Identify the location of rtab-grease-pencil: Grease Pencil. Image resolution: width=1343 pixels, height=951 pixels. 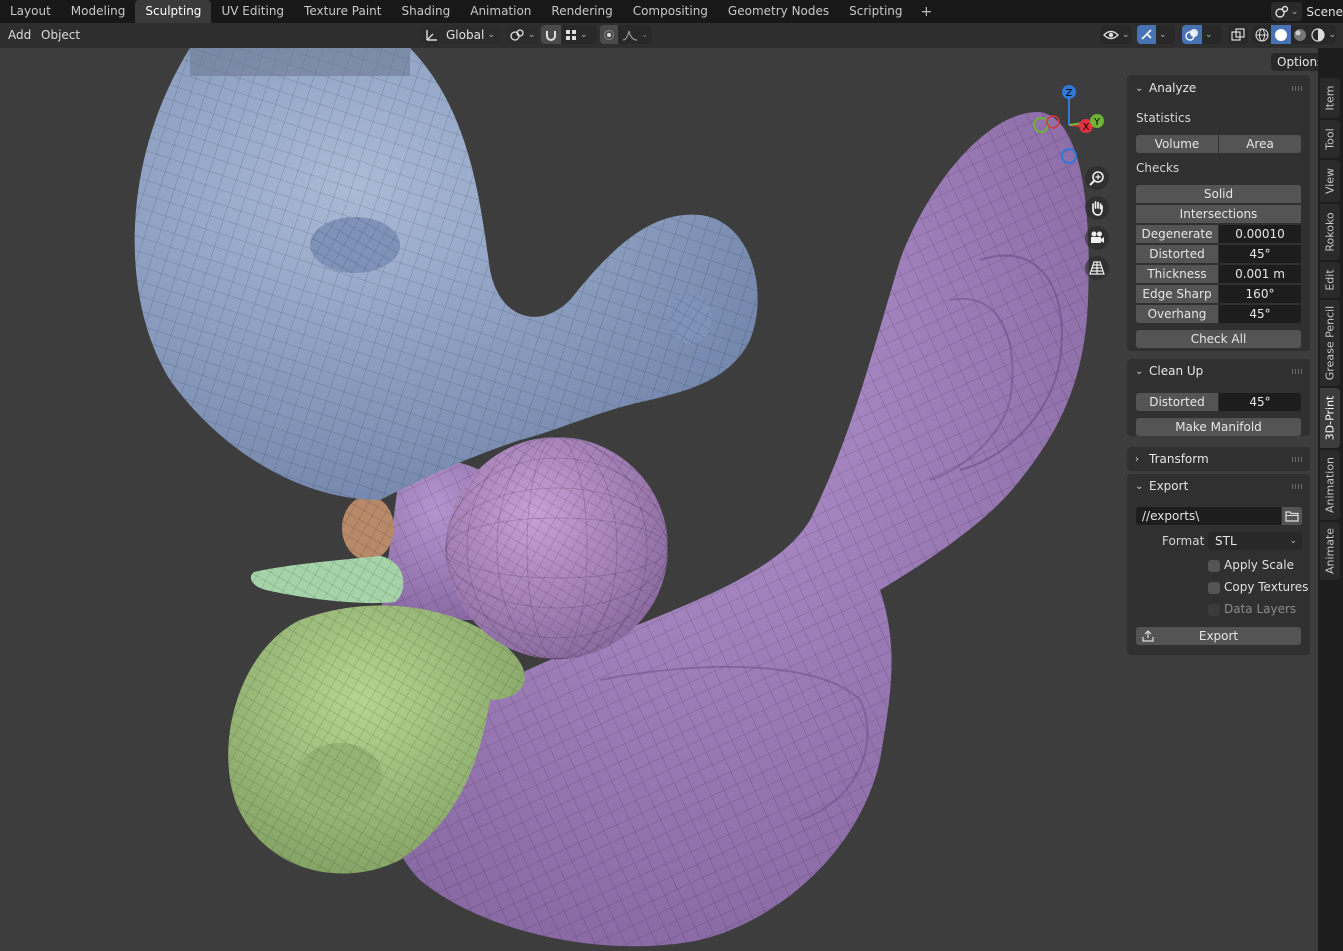
(1330, 343).